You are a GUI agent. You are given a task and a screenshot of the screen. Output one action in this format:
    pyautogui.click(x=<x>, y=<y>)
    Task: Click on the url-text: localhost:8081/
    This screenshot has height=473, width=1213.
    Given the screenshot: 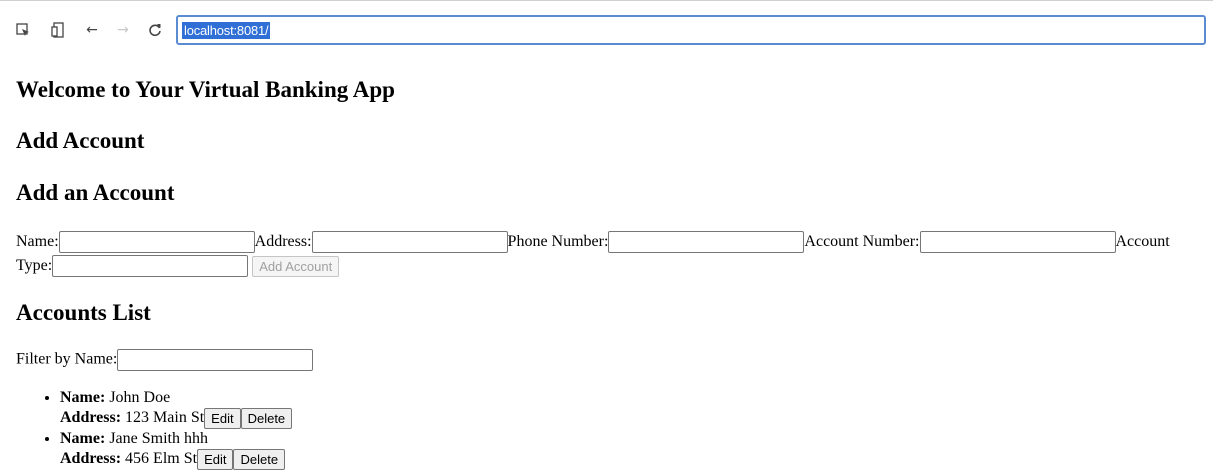 What is the action you would take?
    pyautogui.click(x=226, y=30)
    